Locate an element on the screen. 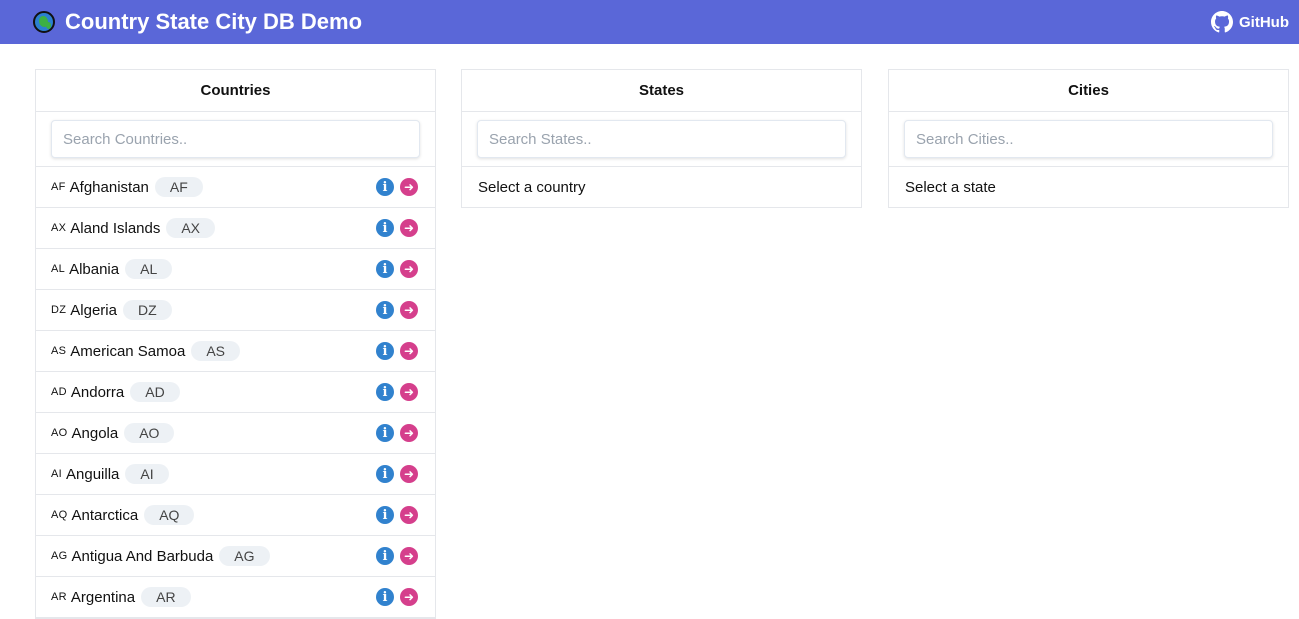  countries-search-wrap is located at coordinates (235, 139).